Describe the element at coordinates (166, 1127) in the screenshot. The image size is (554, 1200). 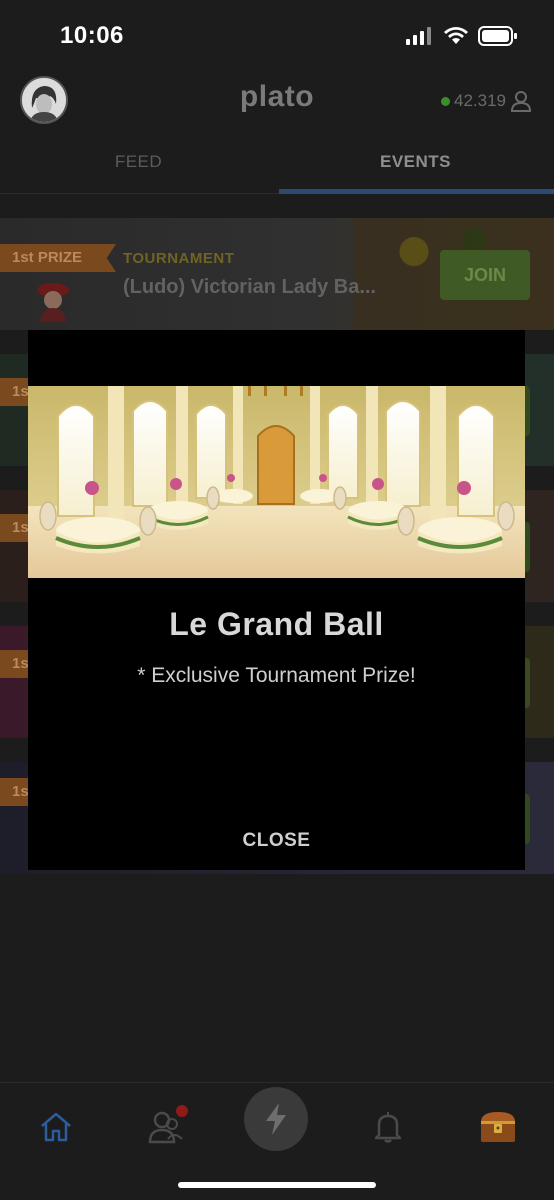
I see `nav-friends` at that location.